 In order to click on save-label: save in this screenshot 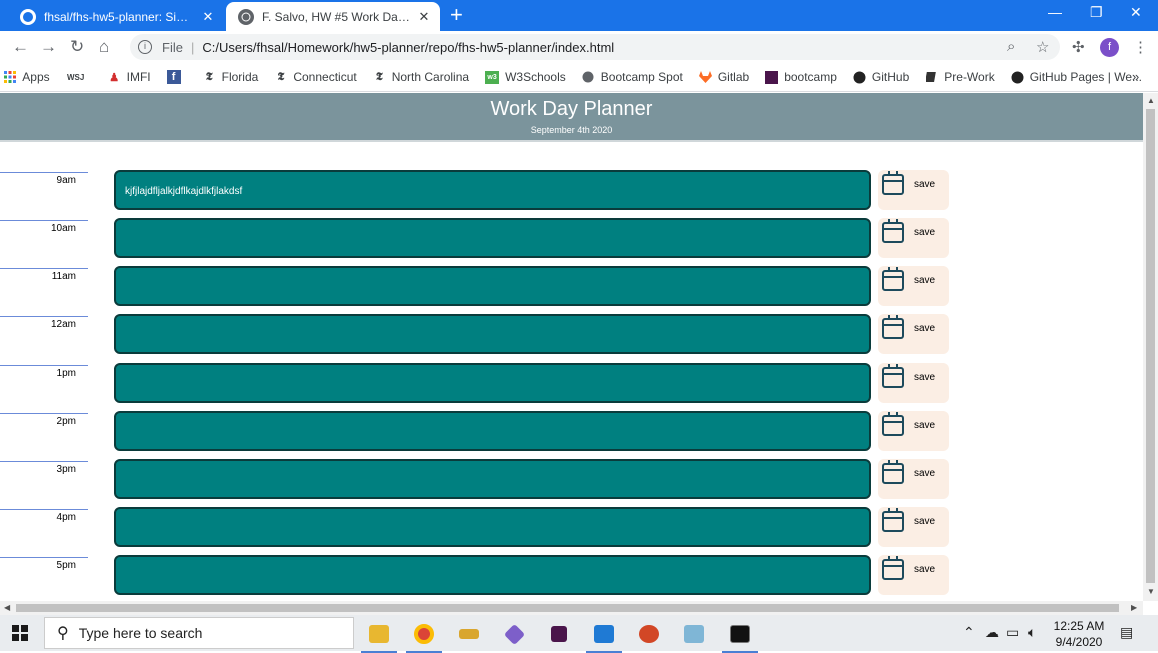, I will do `click(925, 569)`.